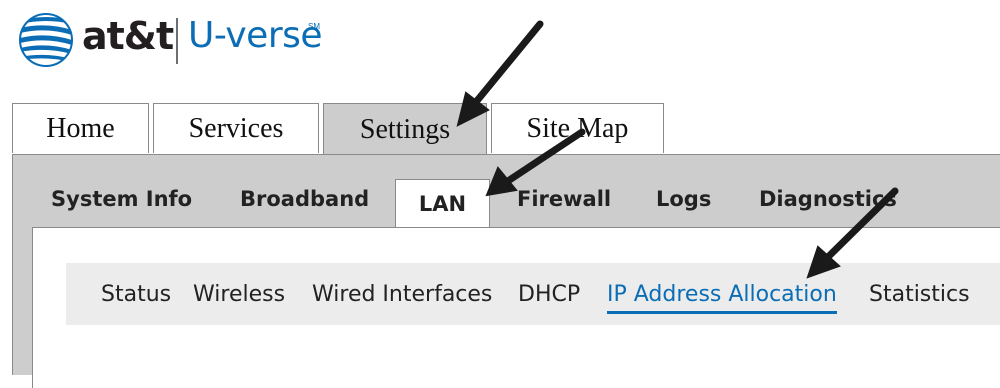  What do you see at coordinates (236, 128) in the screenshot?
I see `tab-services: Services` at bounding box center [236, 128].